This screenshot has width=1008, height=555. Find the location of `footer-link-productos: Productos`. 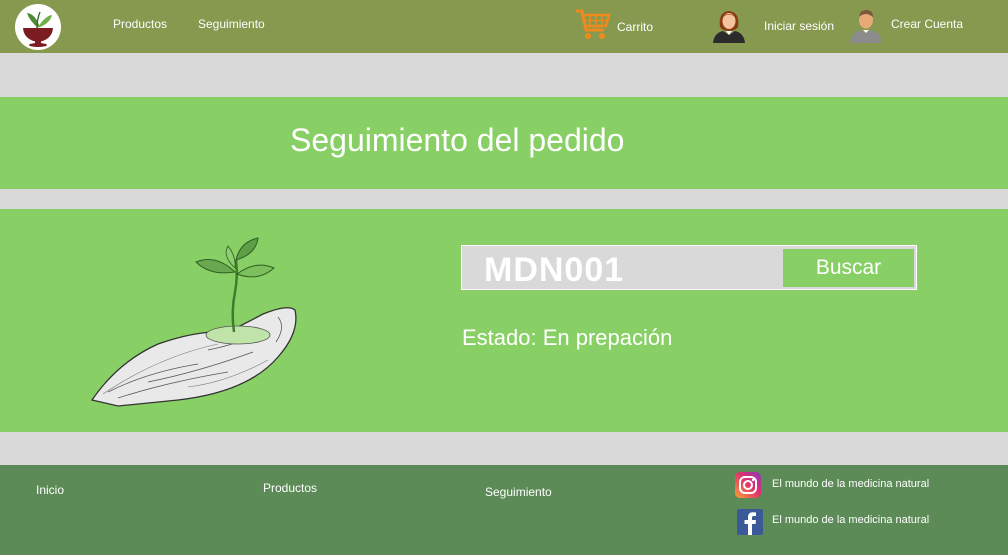

footer-link-productos: Productos is located at coordinates (290, 488).